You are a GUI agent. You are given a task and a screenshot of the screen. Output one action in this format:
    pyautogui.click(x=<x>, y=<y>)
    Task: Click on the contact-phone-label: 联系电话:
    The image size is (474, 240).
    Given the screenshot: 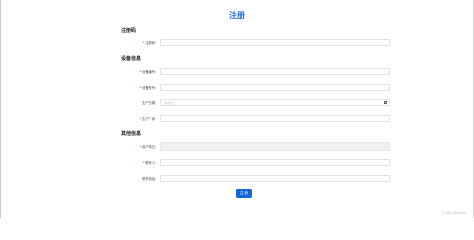 What is the action you would take?
    pyautogui.click(x=149, y=179)
    